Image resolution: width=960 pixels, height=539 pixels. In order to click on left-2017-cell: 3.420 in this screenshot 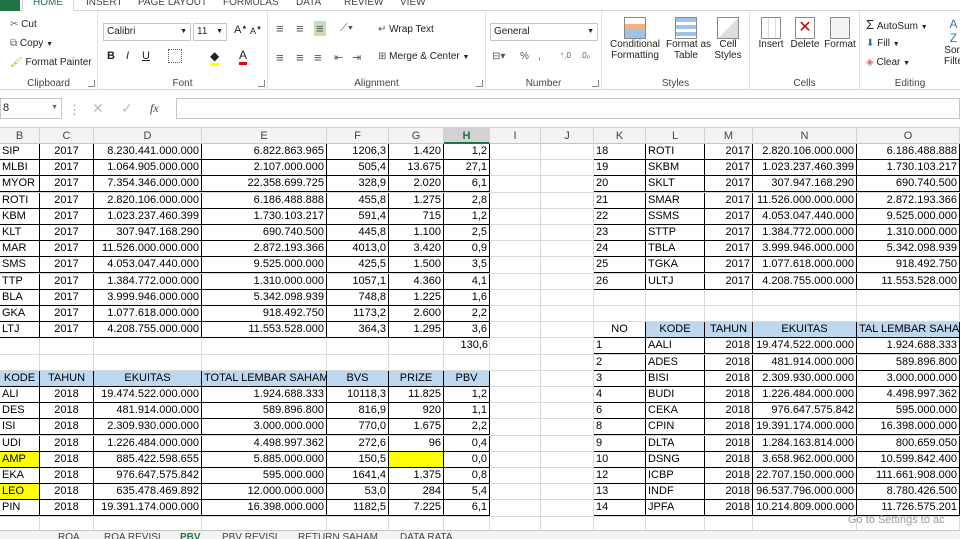, I will do `click(416, 249)`.